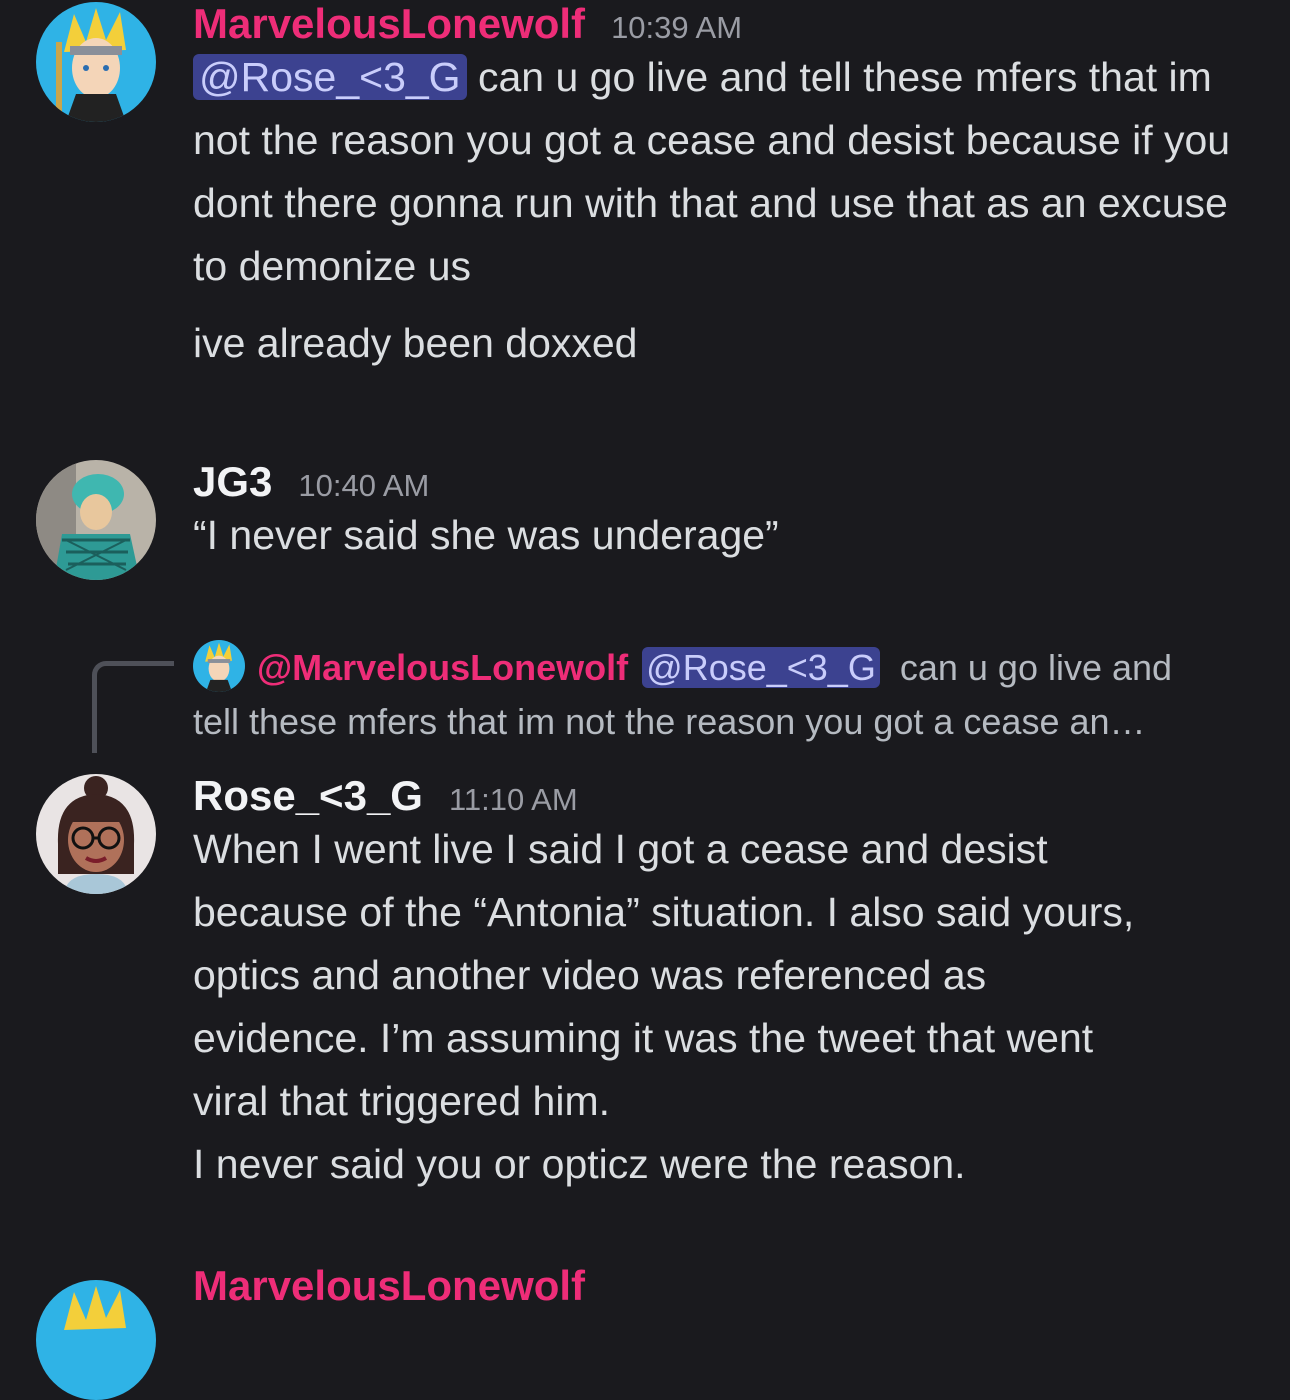 Image resolution: width=1290 pixels, height=1400 pixels. I want to click on timestamp: 10:39 AM, so click(677, 27).